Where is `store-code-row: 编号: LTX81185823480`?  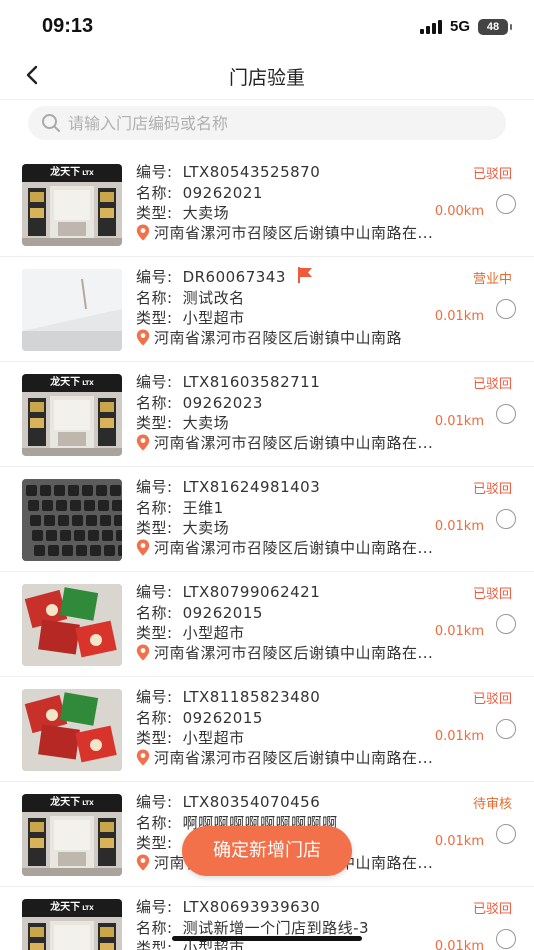 store-code-row: 编号: LTX81185823480 is located at coordinates (228, 696).